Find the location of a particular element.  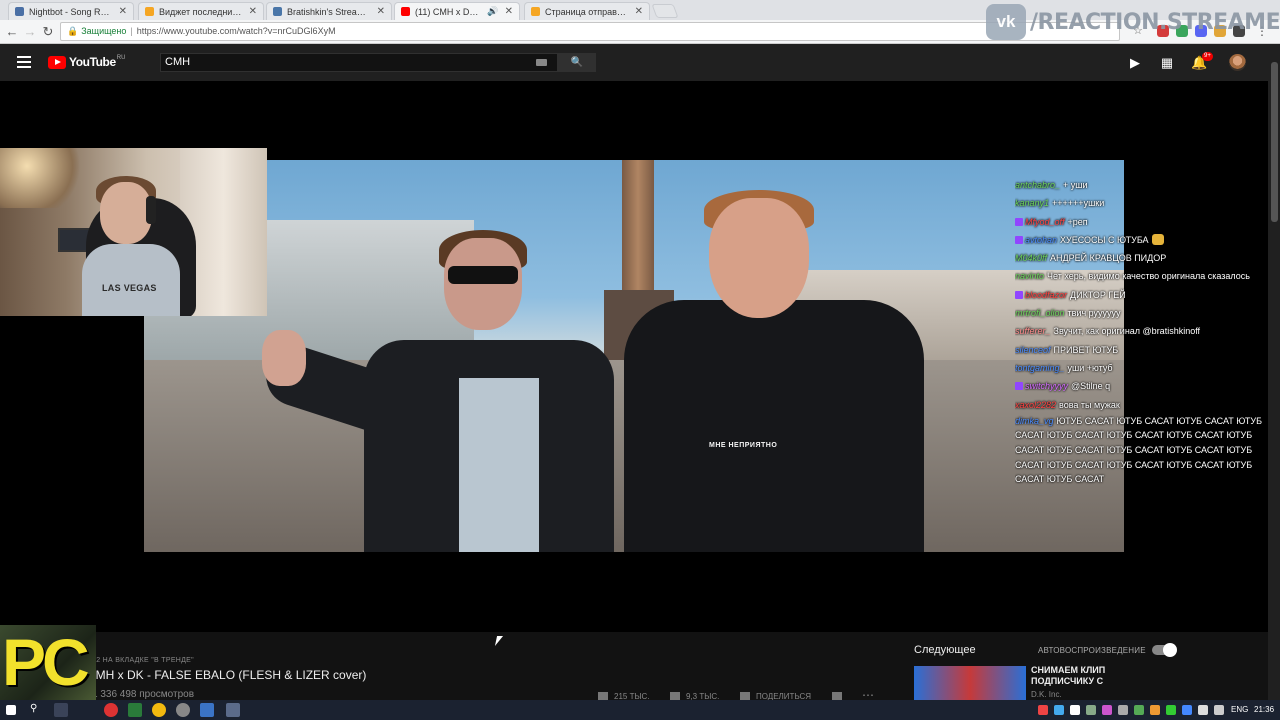

trending-label: #2 НА ВКЛАДКЕ "В ТРЕНДЕ" is located at coordinates (143, 660).